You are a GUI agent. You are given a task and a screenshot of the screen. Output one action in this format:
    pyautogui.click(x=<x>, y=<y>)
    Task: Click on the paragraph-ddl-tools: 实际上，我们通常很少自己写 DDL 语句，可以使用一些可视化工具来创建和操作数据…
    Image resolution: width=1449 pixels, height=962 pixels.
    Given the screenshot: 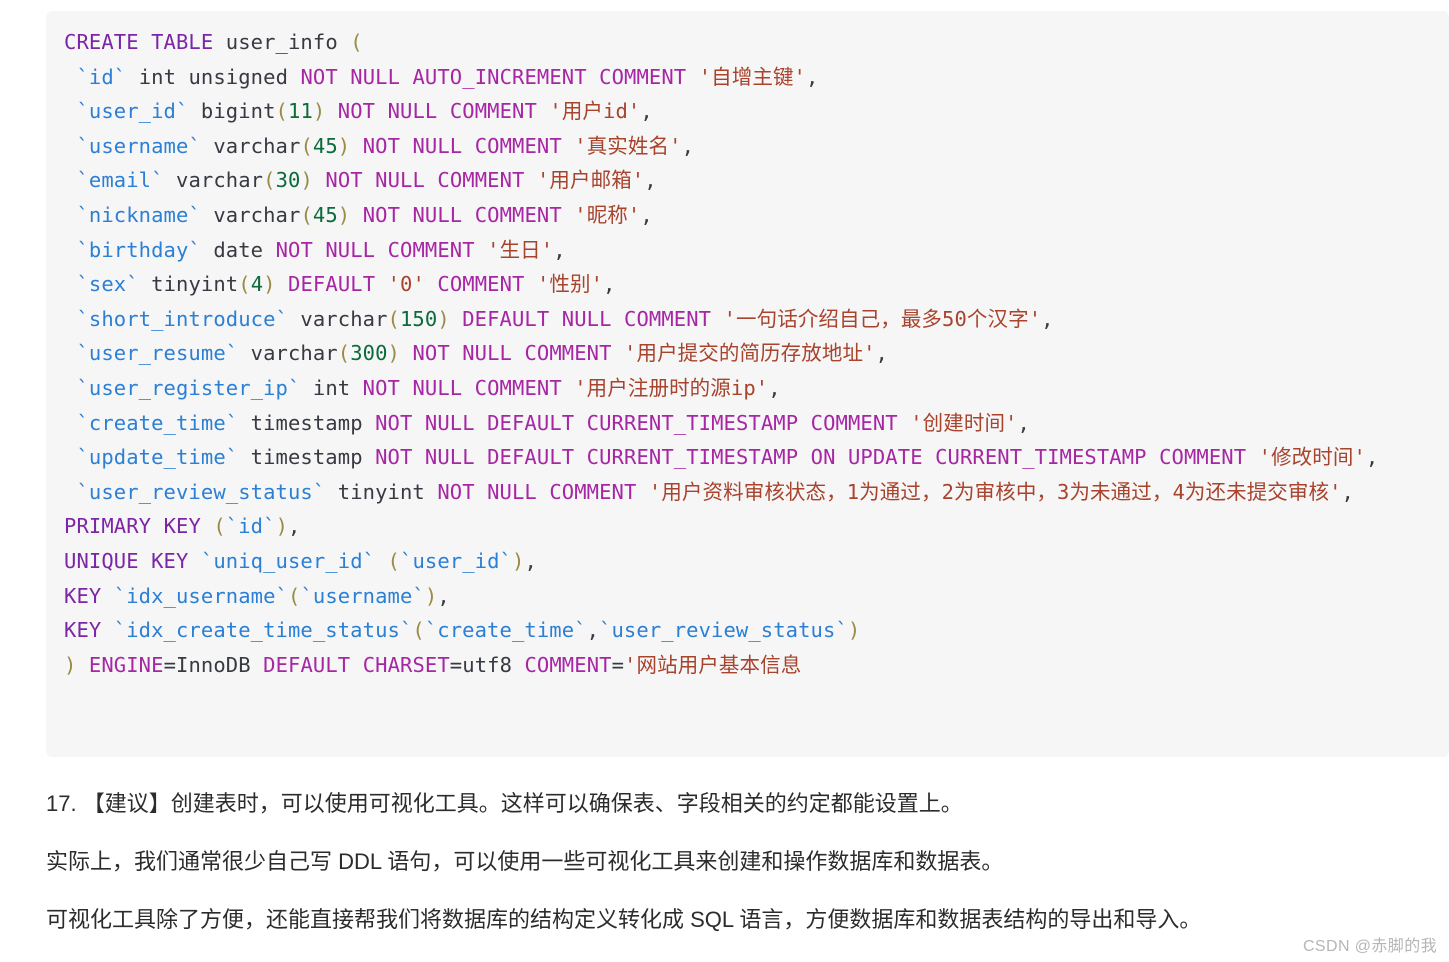 What is the action you would take?
    pyautogui.click(x=525, y=861)
    